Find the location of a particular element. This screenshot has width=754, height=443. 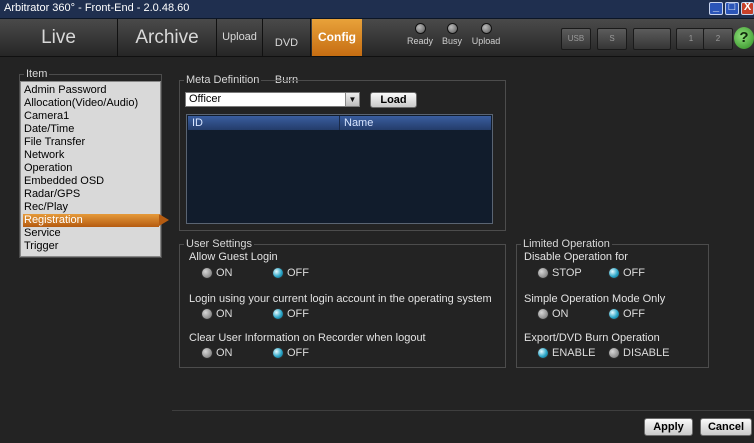

item-panel-title: Item is located at coordinates (37, 74).